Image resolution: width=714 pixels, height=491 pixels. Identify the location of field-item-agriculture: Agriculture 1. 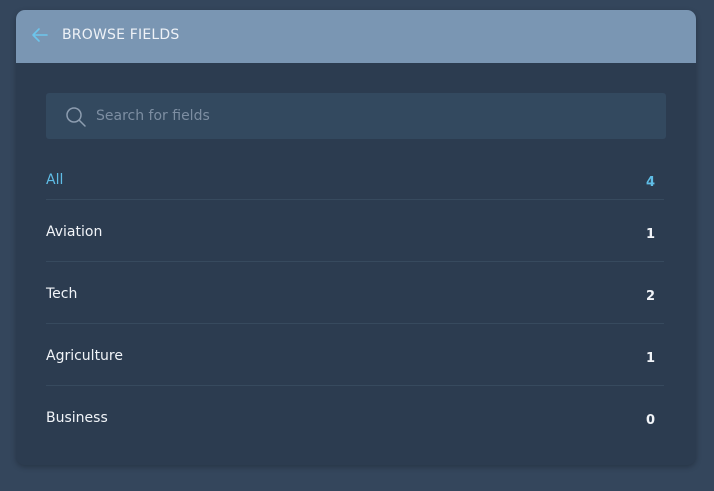
(355, 355).